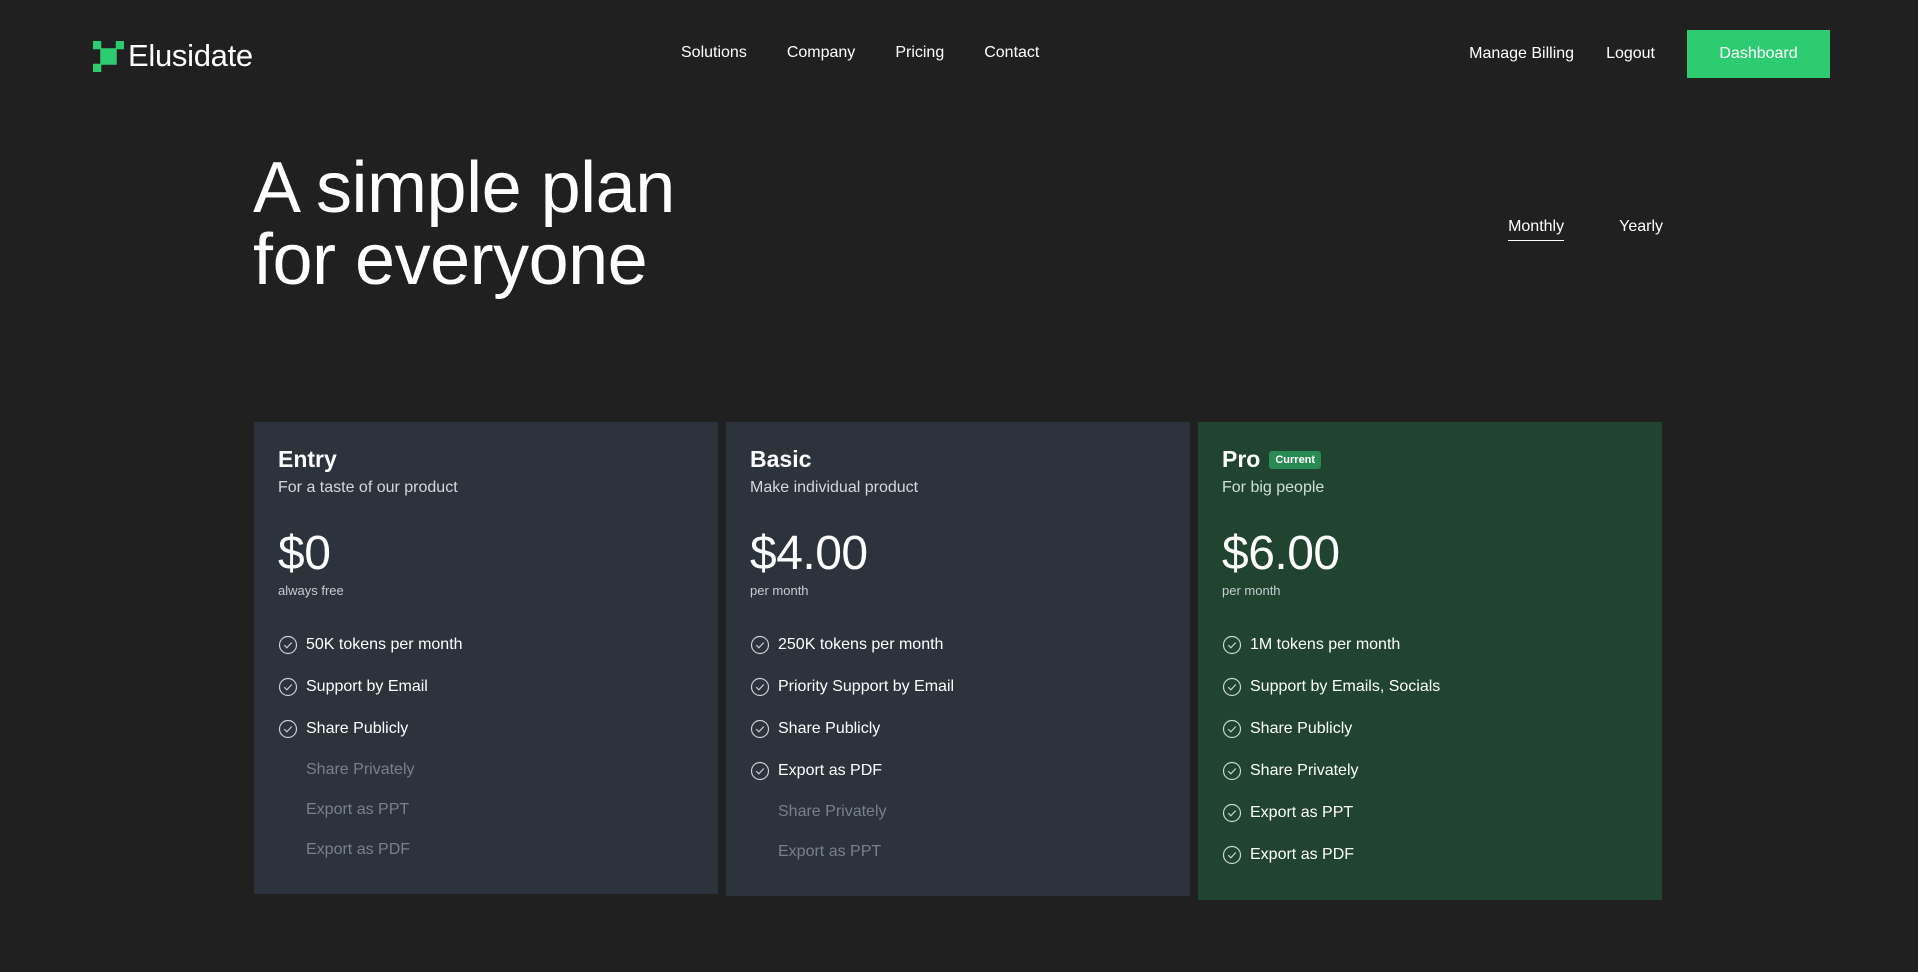 Image resolution: width=1918 pixels, height=972 pixels. Describe the element at coordinates (958, 645) in the screenshot. I see `feature-item: 250K tokens per month` at that location.